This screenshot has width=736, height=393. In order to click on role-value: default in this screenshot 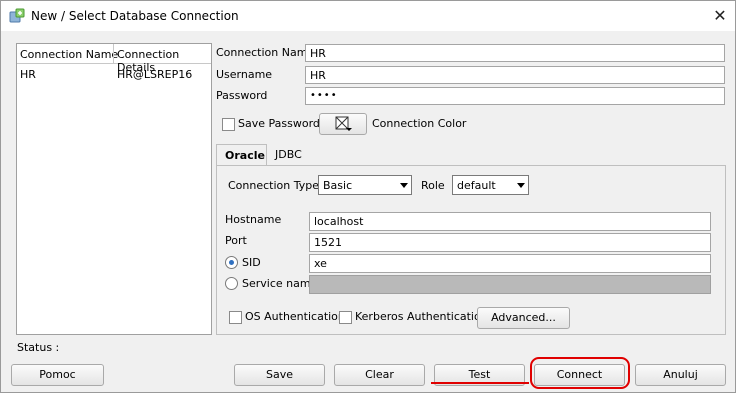, I will do `click(476, 185)`.